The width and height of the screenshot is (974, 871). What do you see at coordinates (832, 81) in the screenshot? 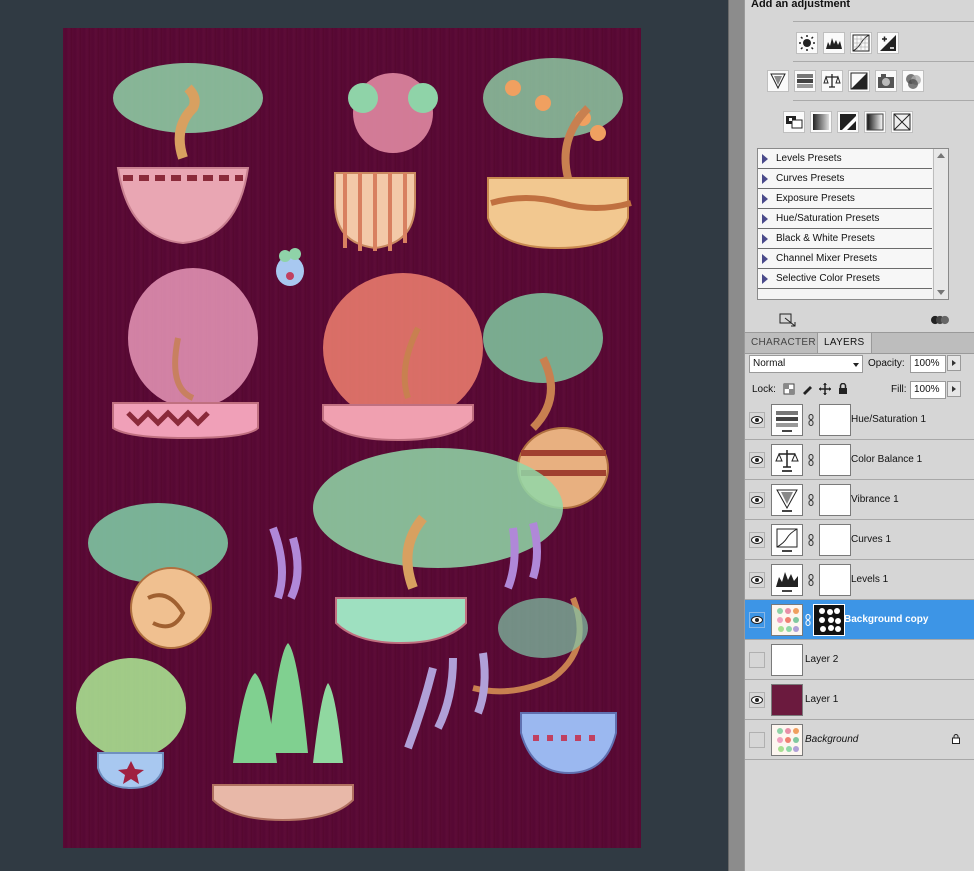
I see `color-balance-icon` at bounding box center [832, 81].